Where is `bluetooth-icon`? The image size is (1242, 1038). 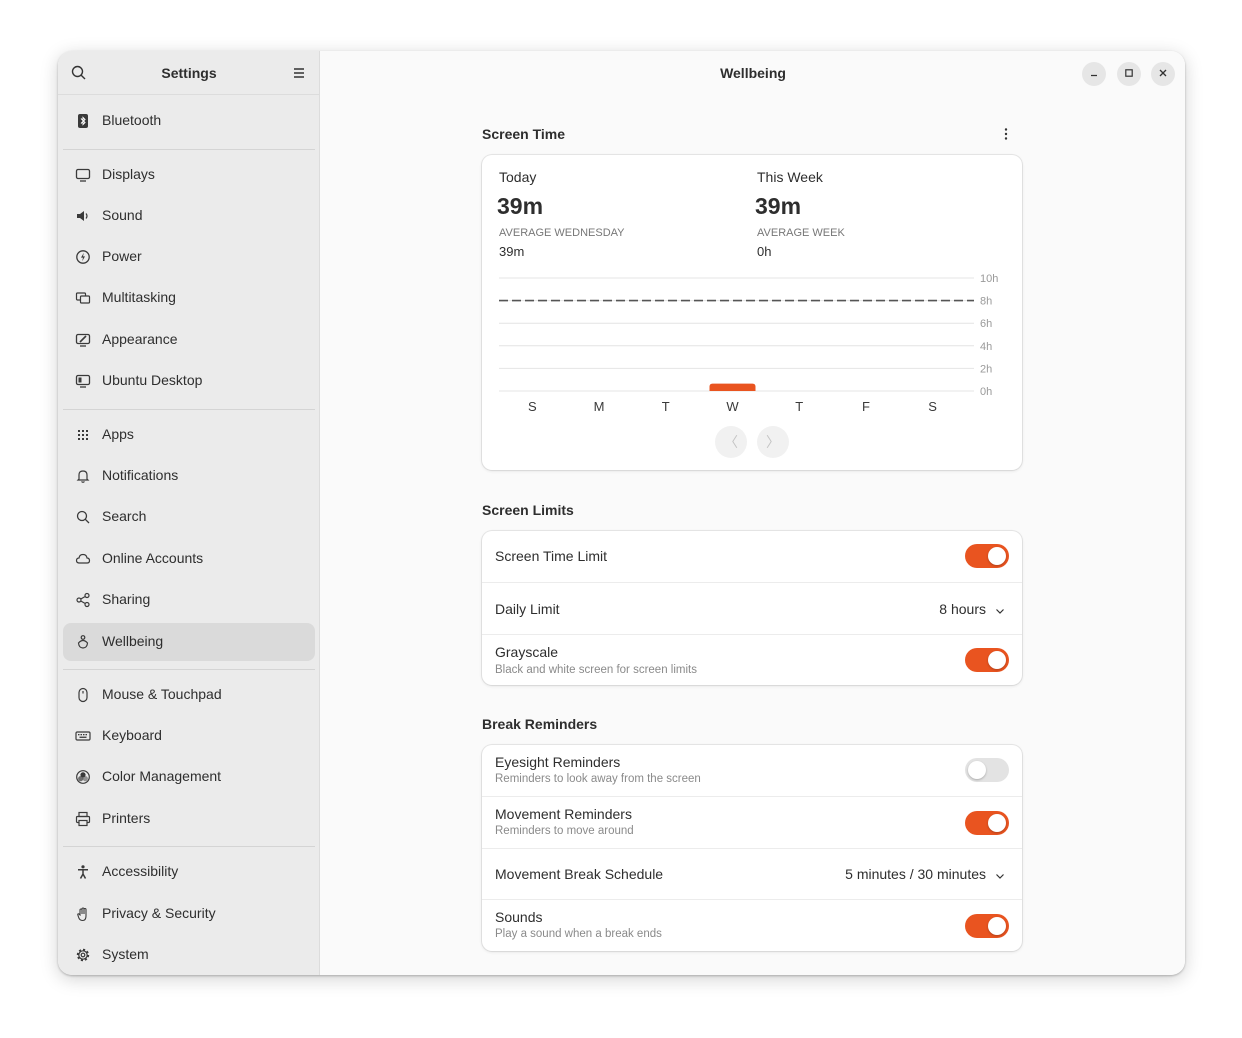
bluetooth-icon is located at coordinates (83, 121).